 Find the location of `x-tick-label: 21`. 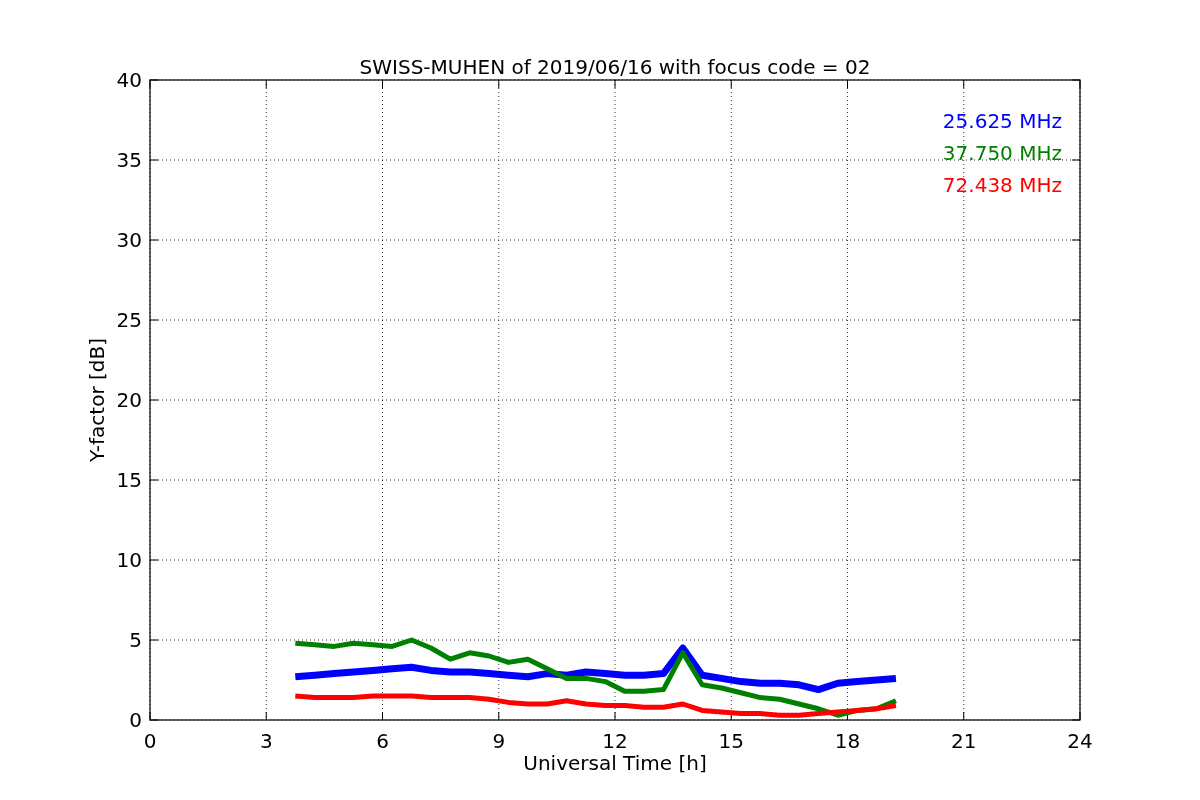

x-tick-label: 21 is located at coordinates (964, 741).